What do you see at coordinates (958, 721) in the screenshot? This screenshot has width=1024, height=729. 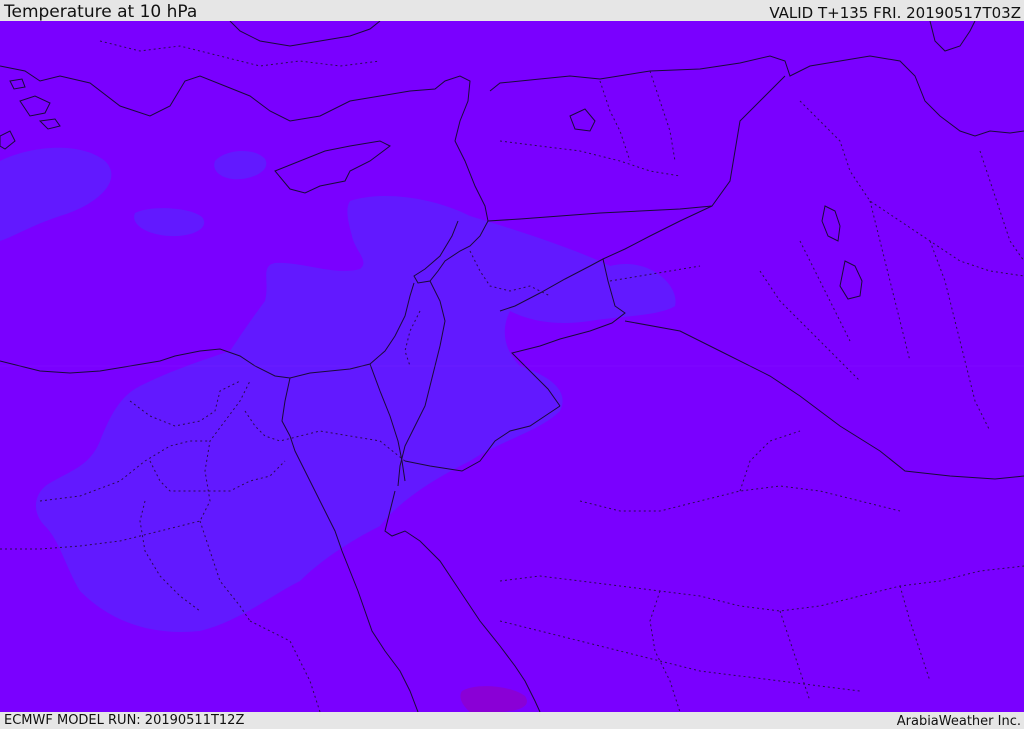 I see `credit-label: ArabiaWeather Inc.` at bounding box center [958, 721].